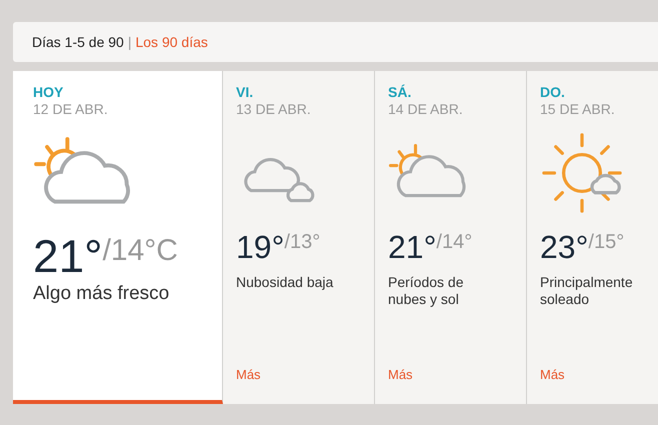 The width and height of the screenshot is (658, 425). What do you see at coordinates (426, 109) in the screenshot?
I see `day-date: 14 DE ABR.` at bounding box center [426, 109].